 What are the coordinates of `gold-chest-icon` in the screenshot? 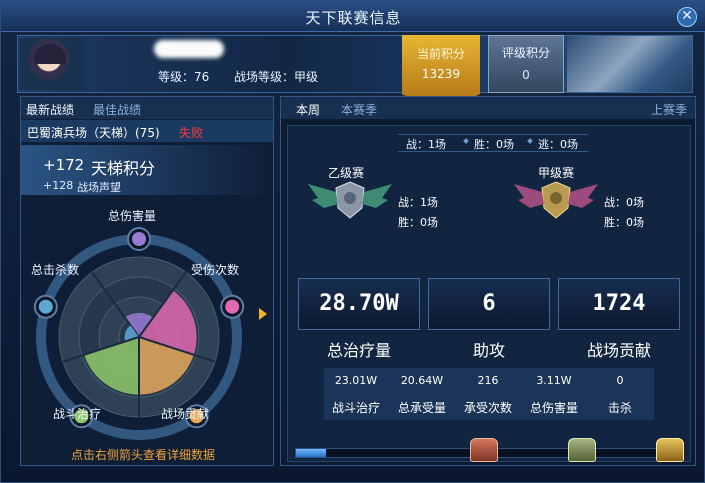 It's located at (670, 450).